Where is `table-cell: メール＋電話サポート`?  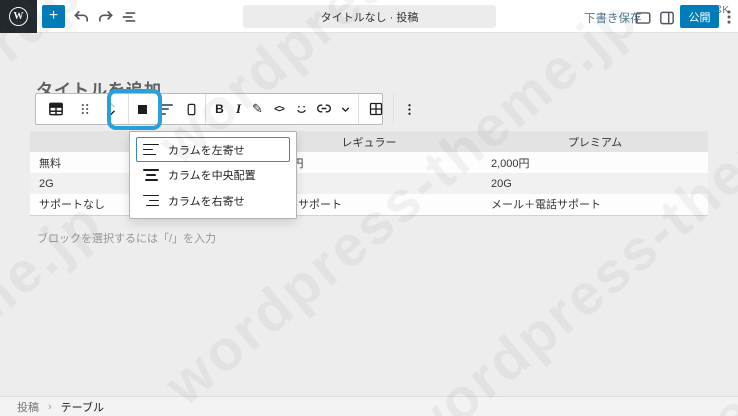
table-cell: メール＋電話サポート is located at coordinates (595, 204).